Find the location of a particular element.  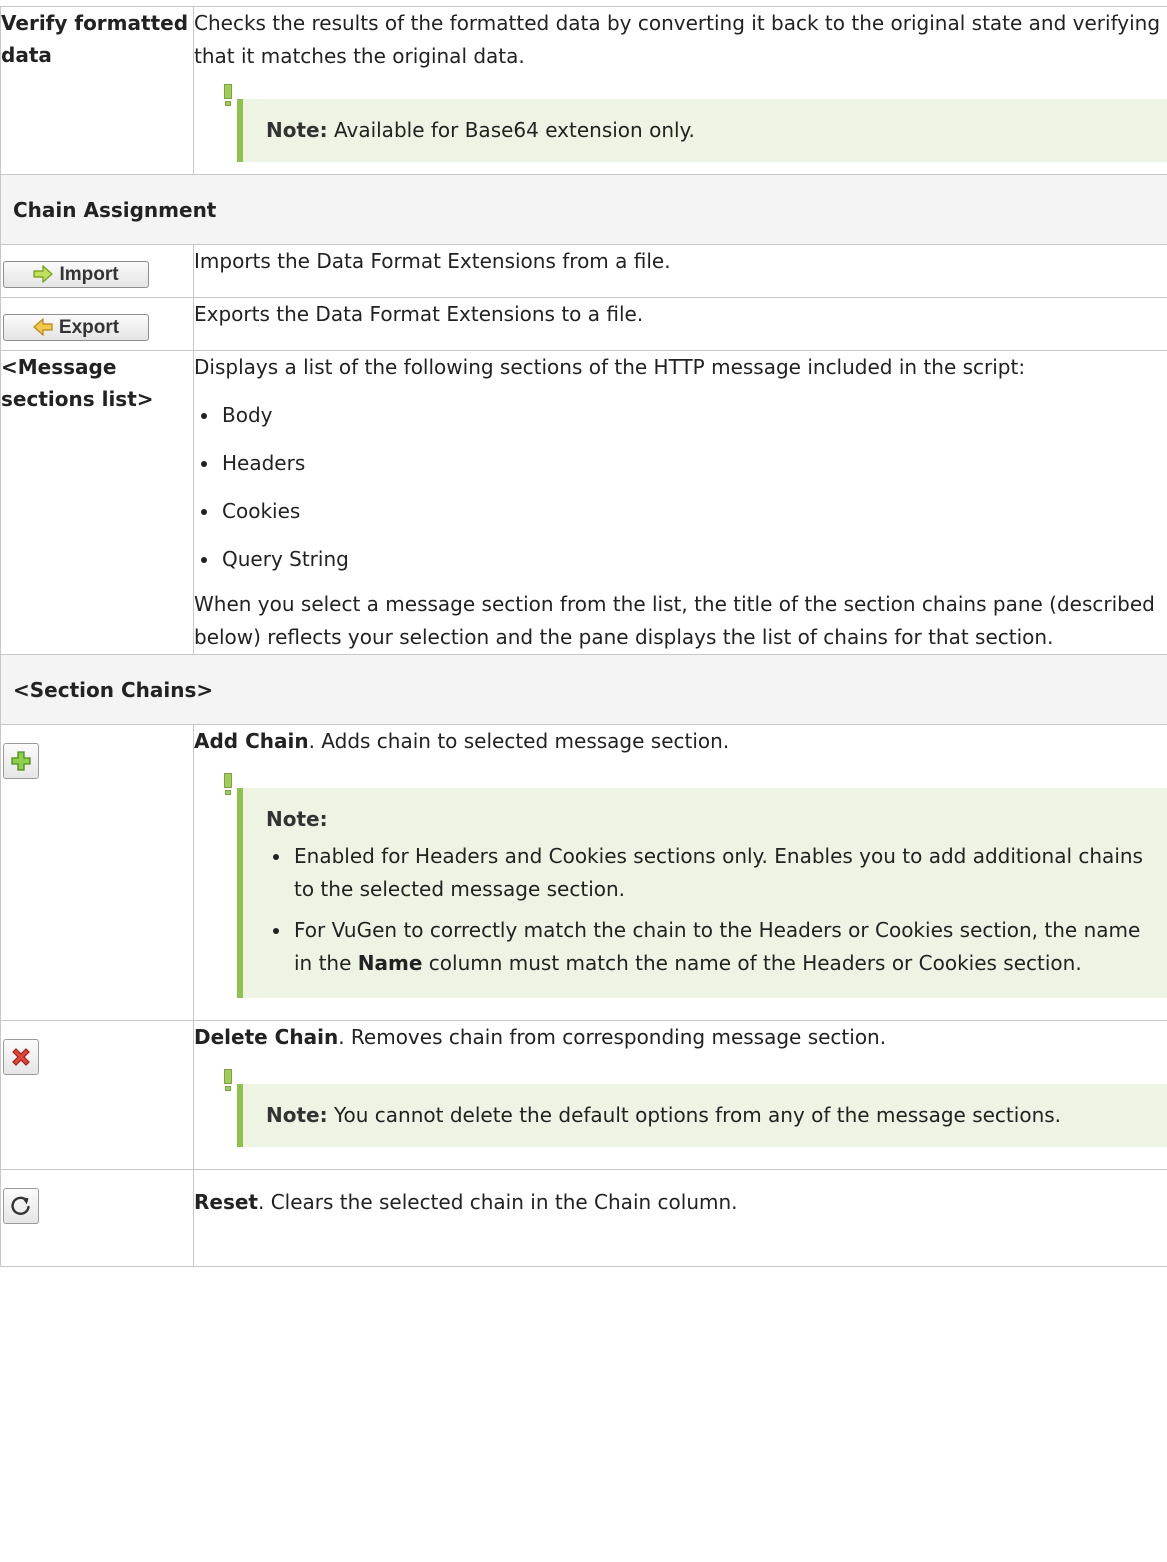

reset-button is located at coordinates (21, 1206).